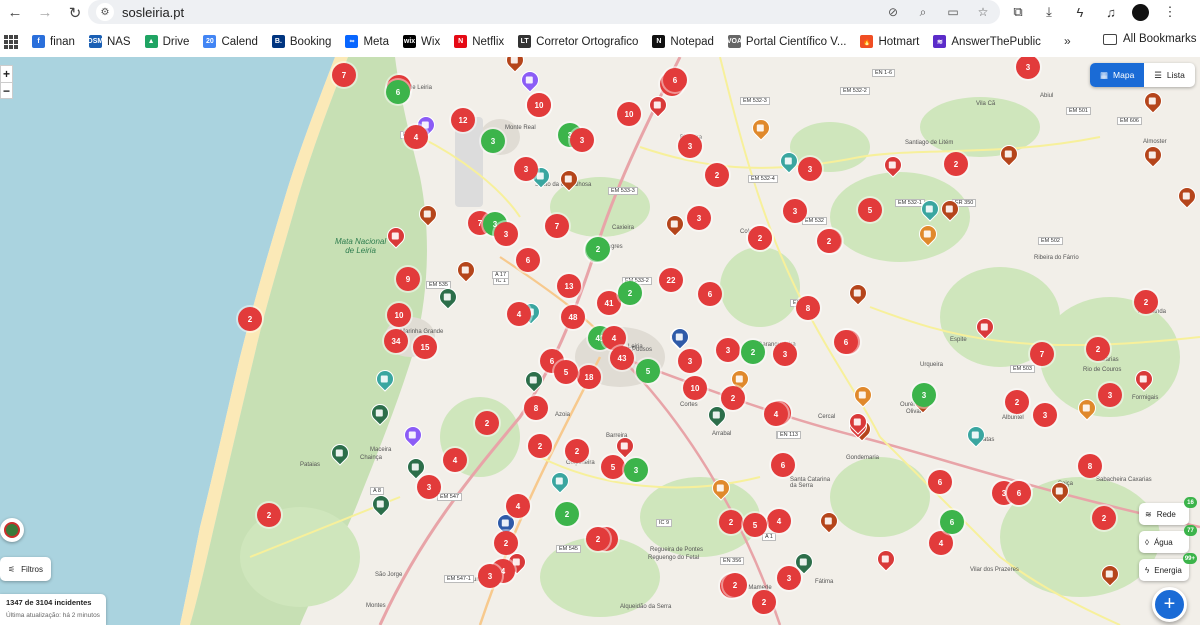 The height and width of the screenshot is (625, 1200). I want to click on bookmark-item: ≋ AnswerThePublic, so click(987, 41).